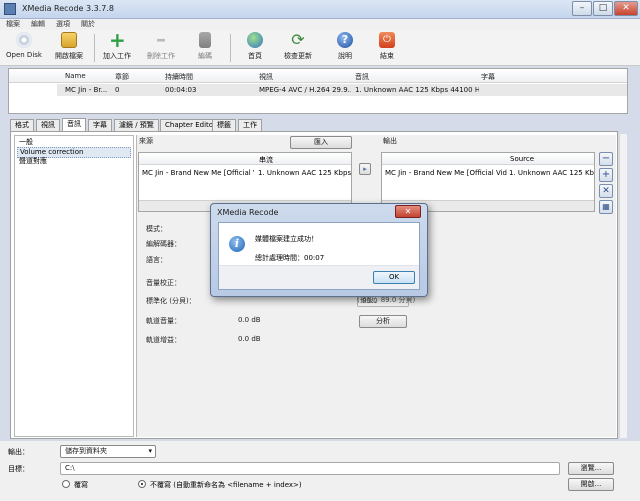  I want to click on help-button: ? 說明, so click(345, 48).